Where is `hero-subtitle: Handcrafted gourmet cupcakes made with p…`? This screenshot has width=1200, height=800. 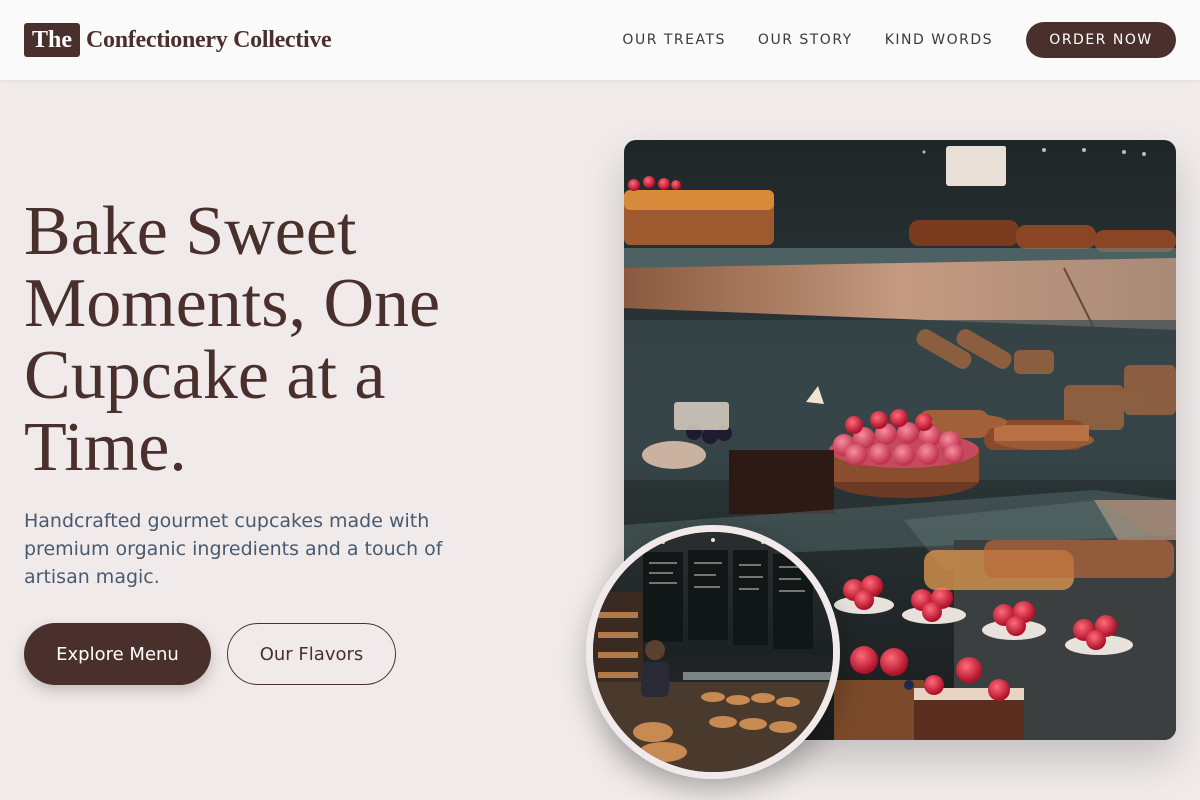
hero-subtitle: Handcrafted gourmet cupcakes made with p… is located at coordinates (233, 549).